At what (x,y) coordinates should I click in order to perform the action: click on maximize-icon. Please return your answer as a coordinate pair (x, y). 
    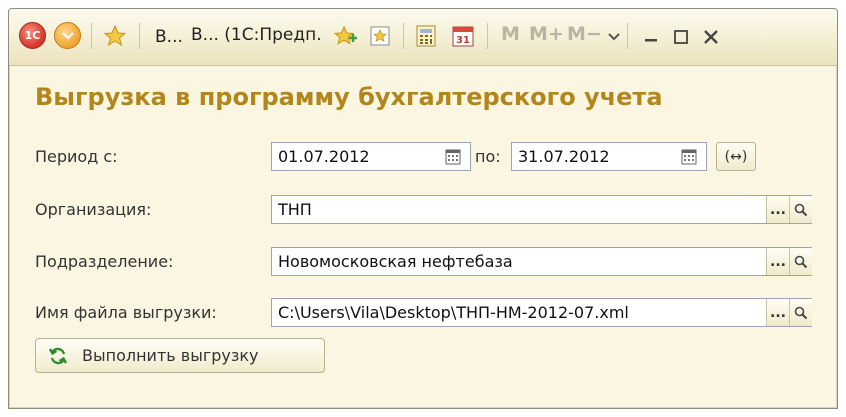
    Looking at the image, I should click on (681, 37).